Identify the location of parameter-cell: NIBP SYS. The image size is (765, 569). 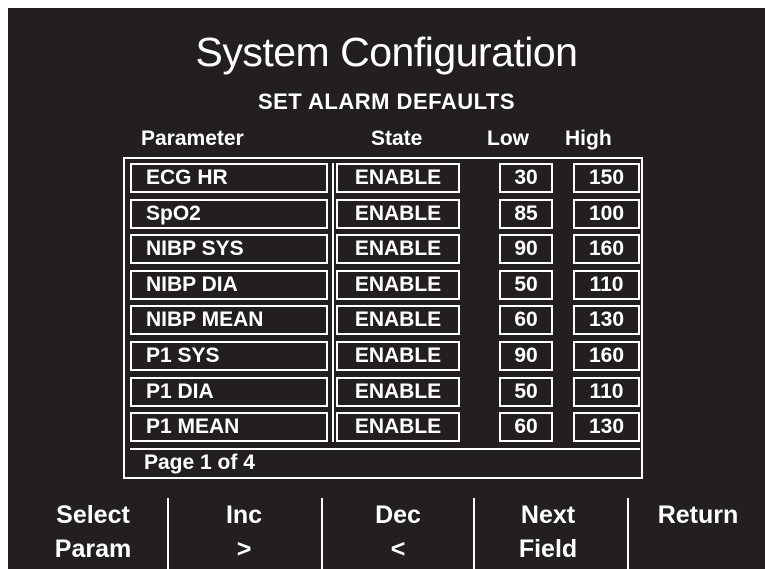
(229, 249).